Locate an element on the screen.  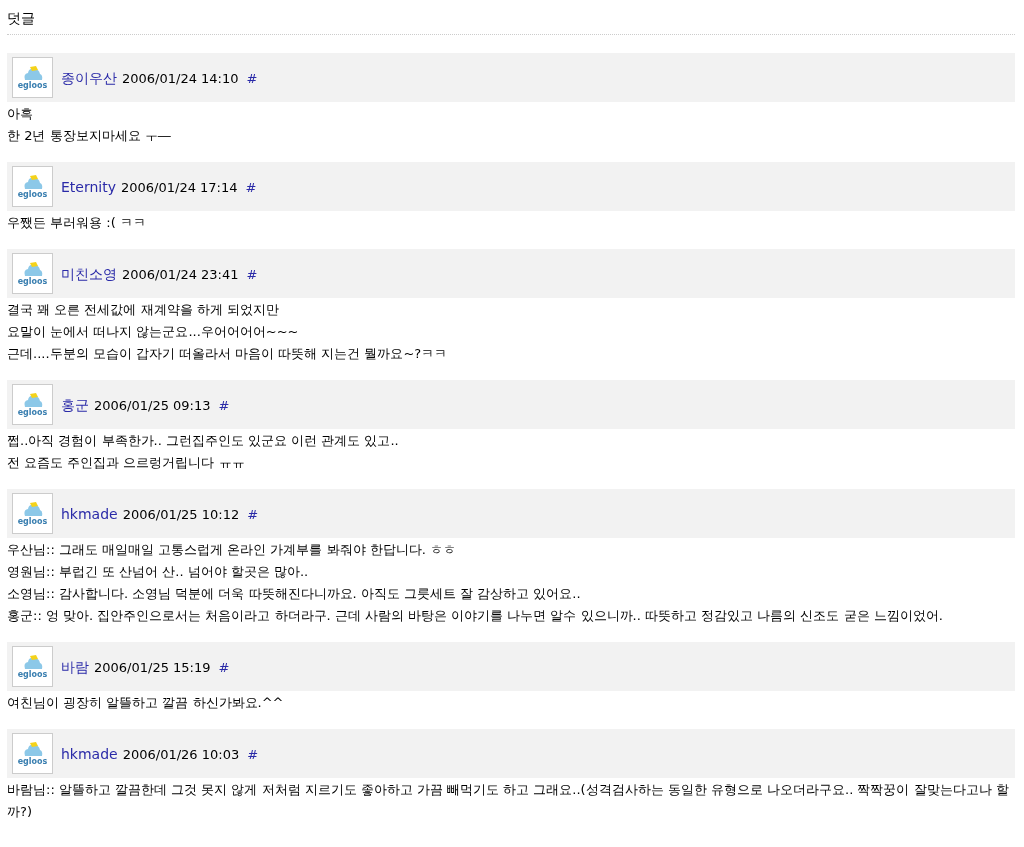
author-link: 바람 is located at coordinates (75, 667).